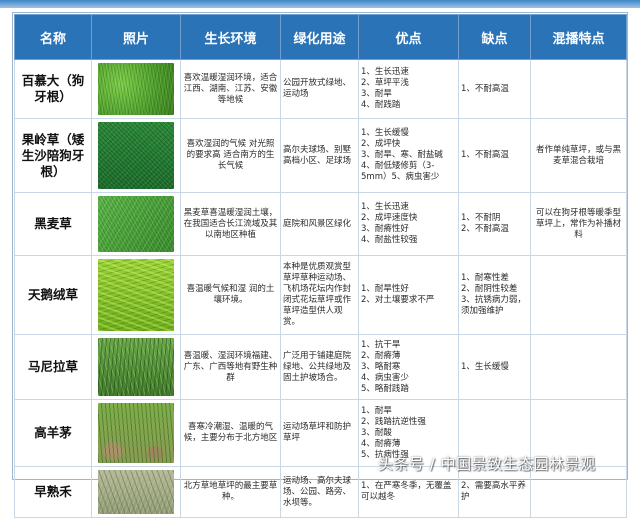 Image resolution: width=640 pixels, height=518 pixels. What do you see at coordinates (230, 295) in the screenshot?
I see `environment-cell: 喜温暖气候和湿 润的土壤环境。` at bounding box center [230, 295].